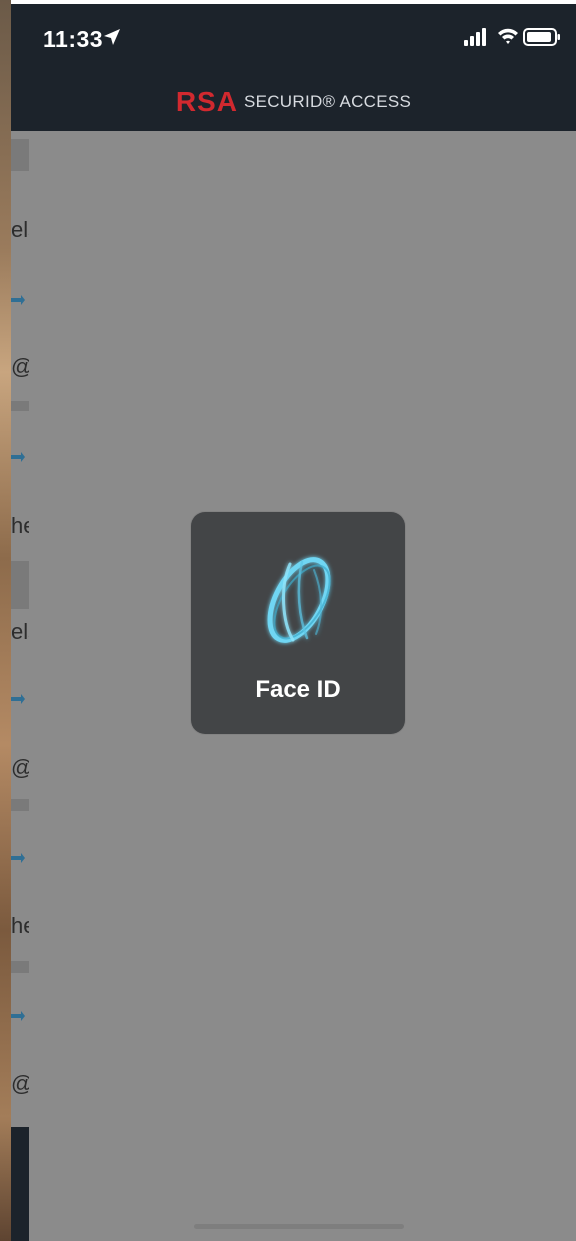 Image resolution: width=576 pixels, height=1241 pixels. I want to click on location-arrow-icon, so click(112, 37).